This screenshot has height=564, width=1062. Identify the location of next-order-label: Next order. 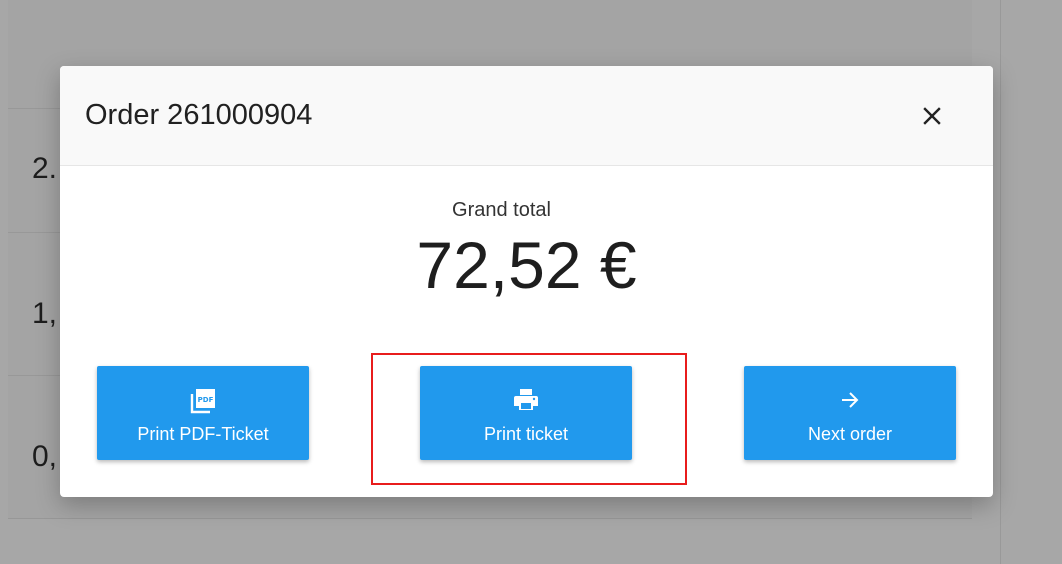
(850, 434).